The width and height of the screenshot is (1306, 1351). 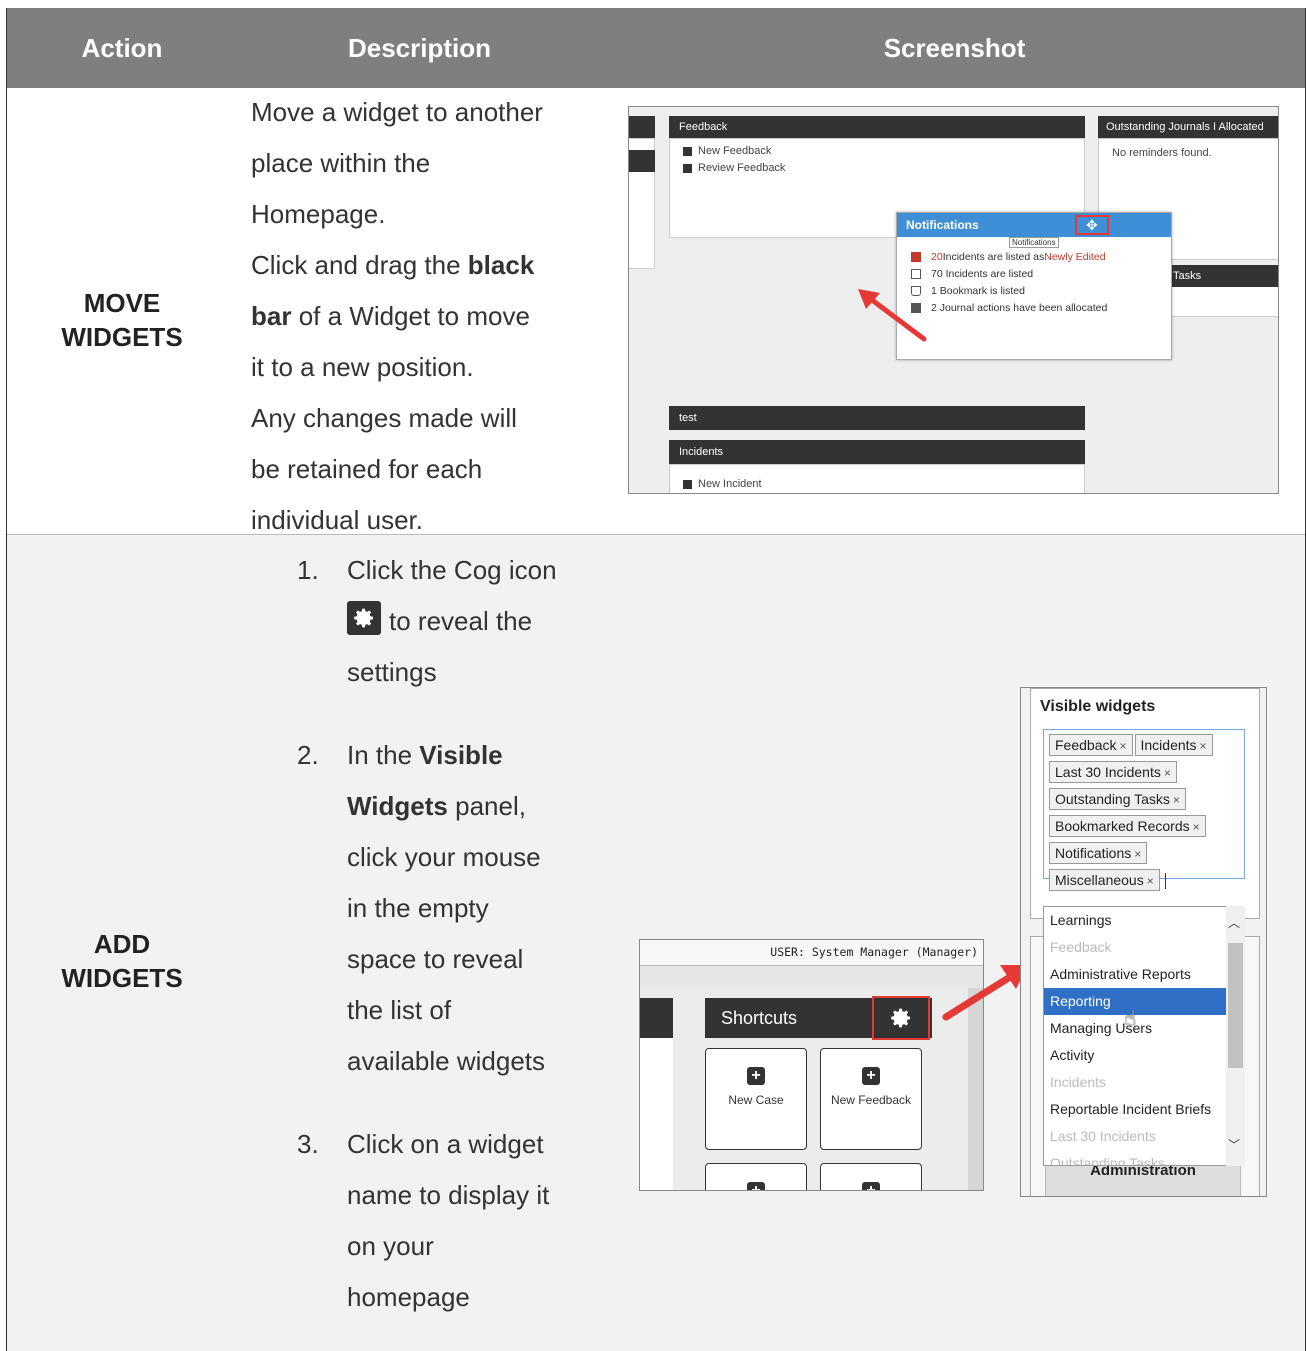 What do you see at coordinates (122, 303) in the screenshot?
I see `action-line: MOVE` at bounding box center [122, 303].